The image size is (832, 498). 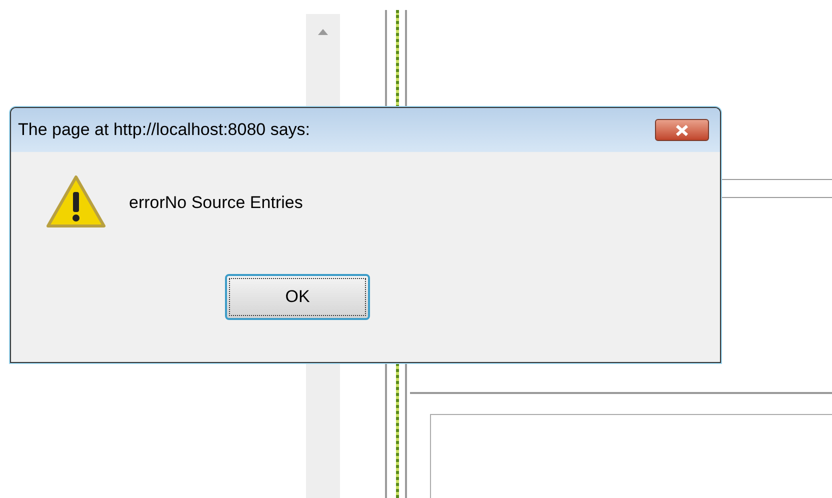 I want to click on close-button, so click(x=682, y=130).